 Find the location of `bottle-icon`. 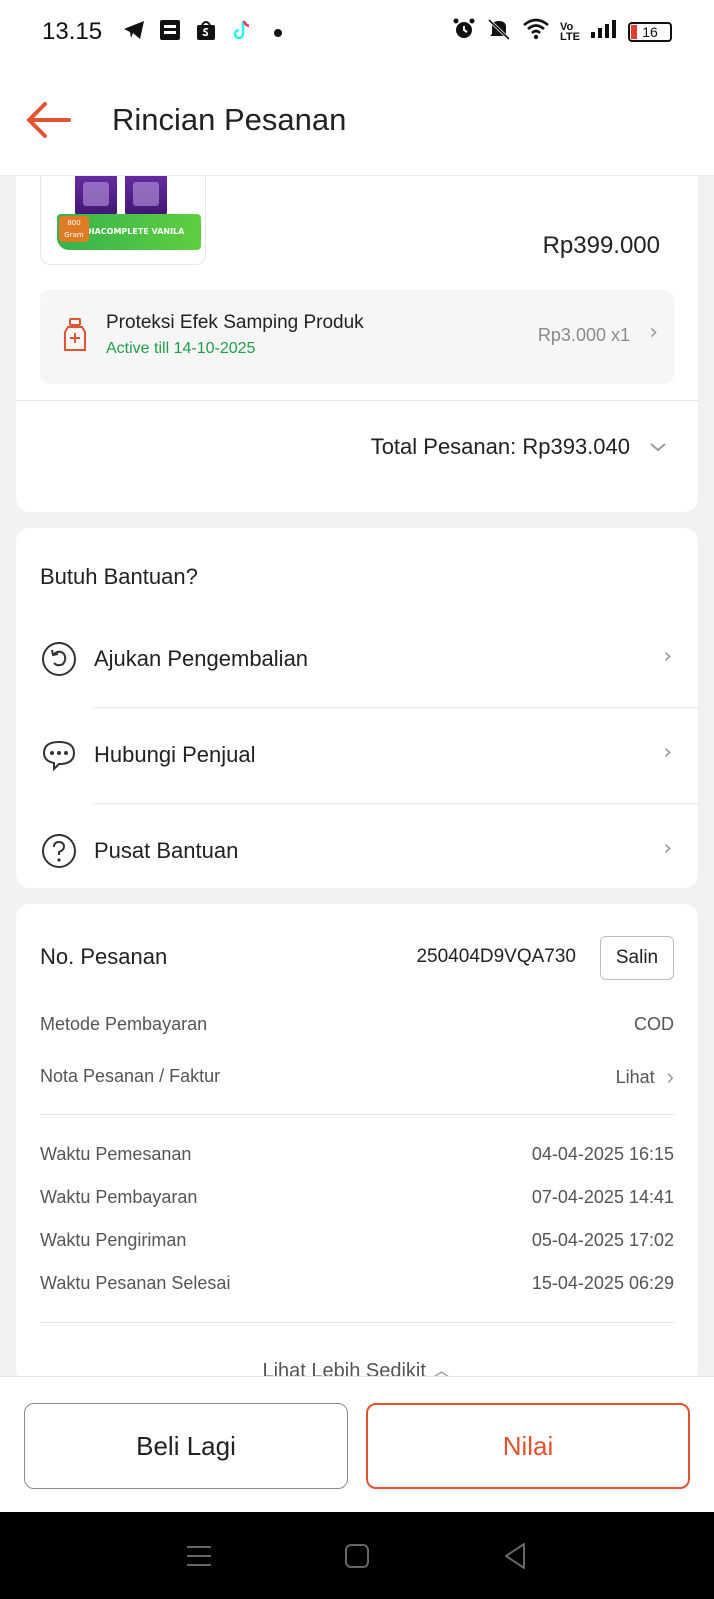

bottle-icon is located at coordinates (75, 334).